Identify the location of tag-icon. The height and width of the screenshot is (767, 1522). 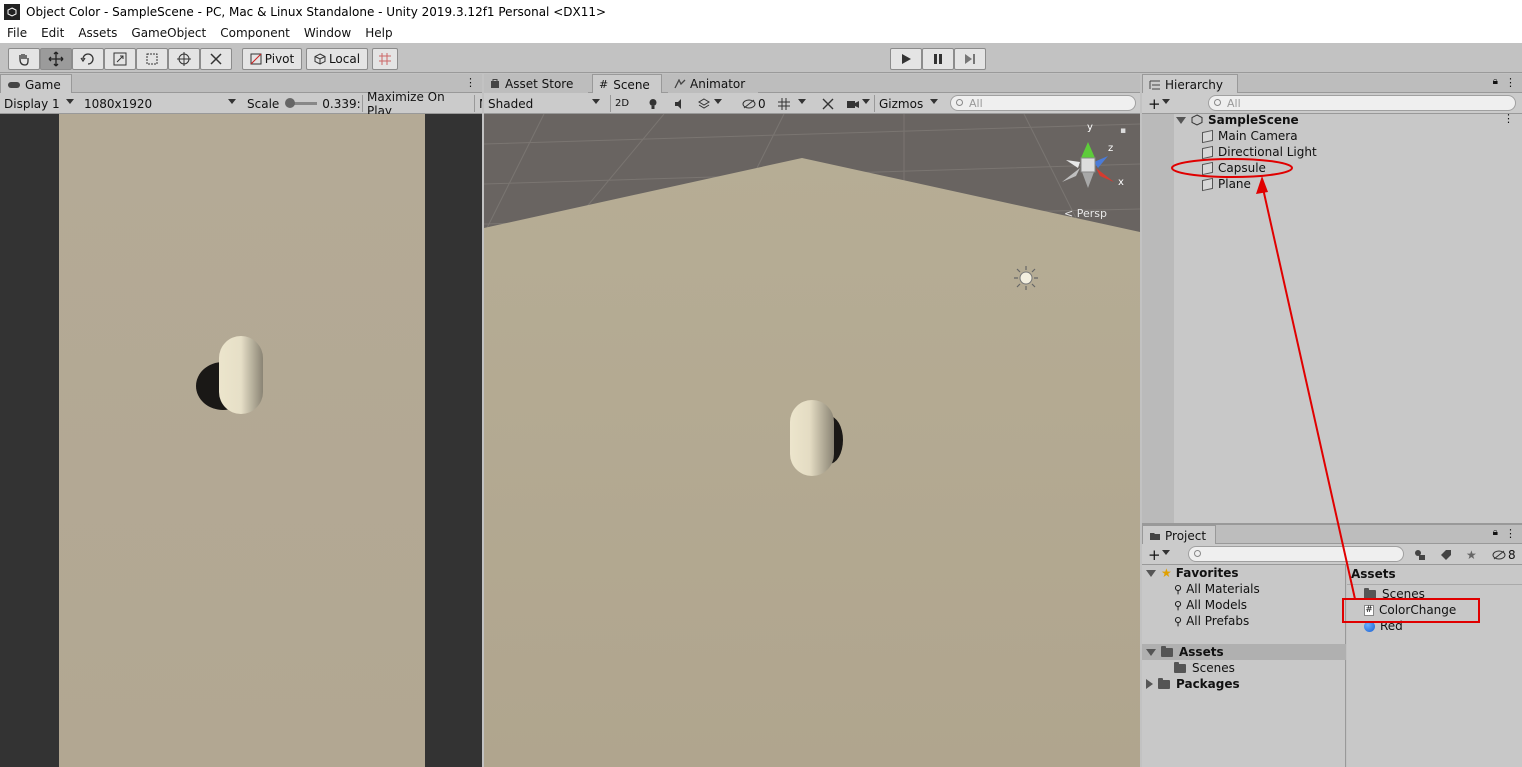
(1446, 554).